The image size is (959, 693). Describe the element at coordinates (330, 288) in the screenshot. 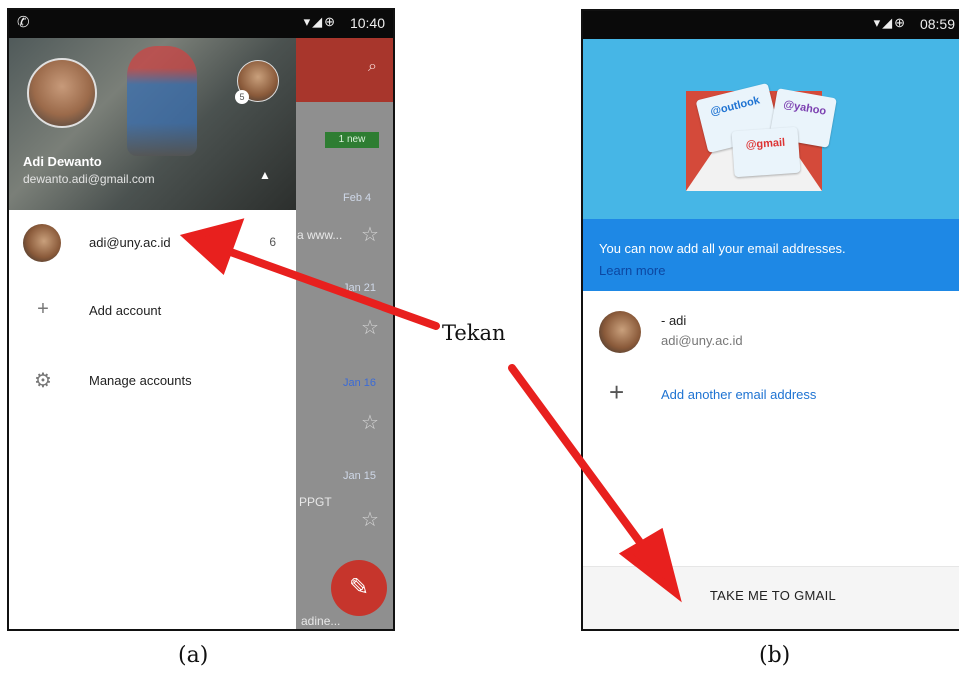

I see `arrow-to-account` at that location.